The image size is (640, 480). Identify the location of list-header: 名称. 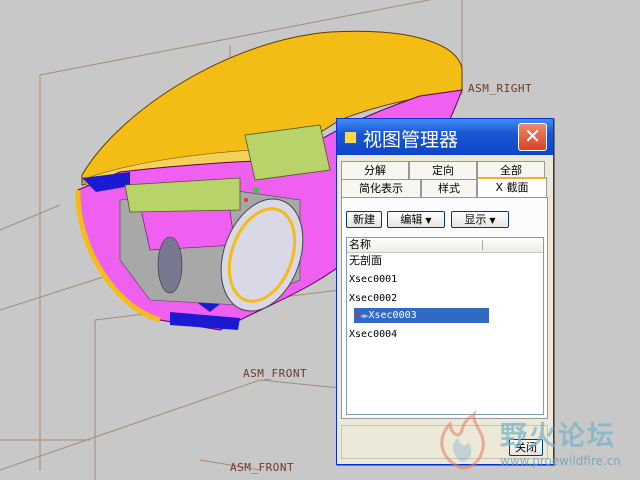
(445, 245).